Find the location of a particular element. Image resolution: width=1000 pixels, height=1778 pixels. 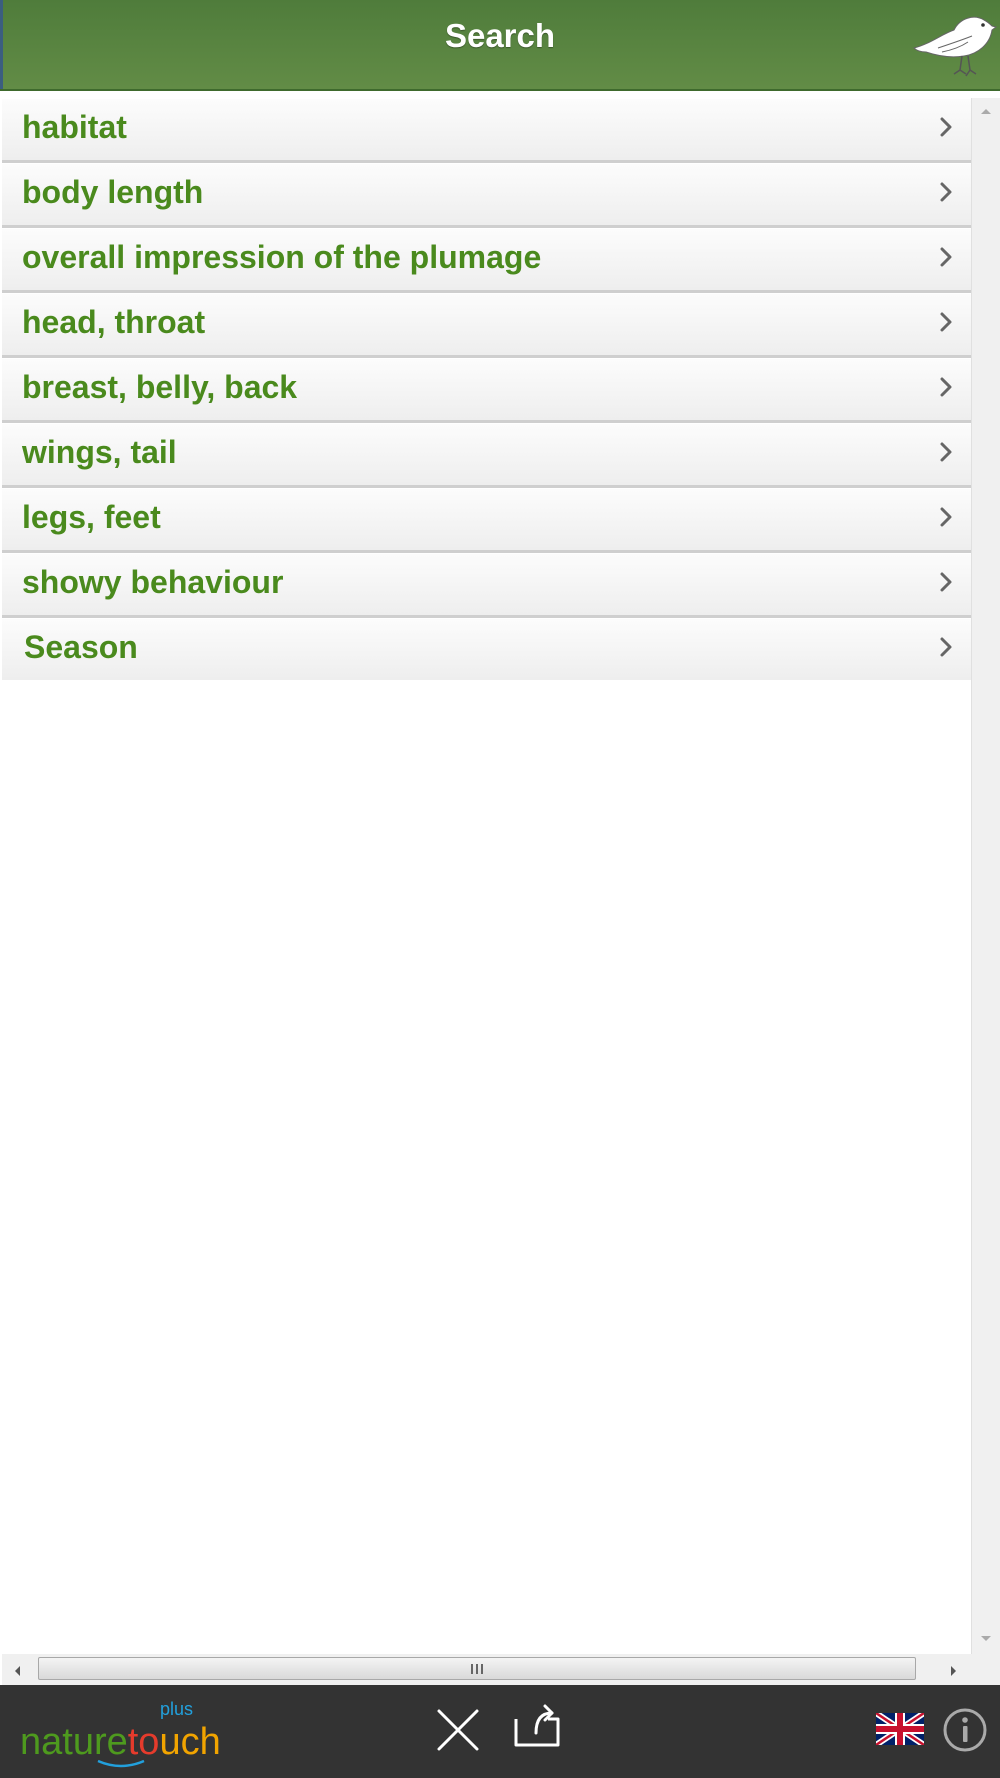

grip-icon is located at coordinates (477, 1669).